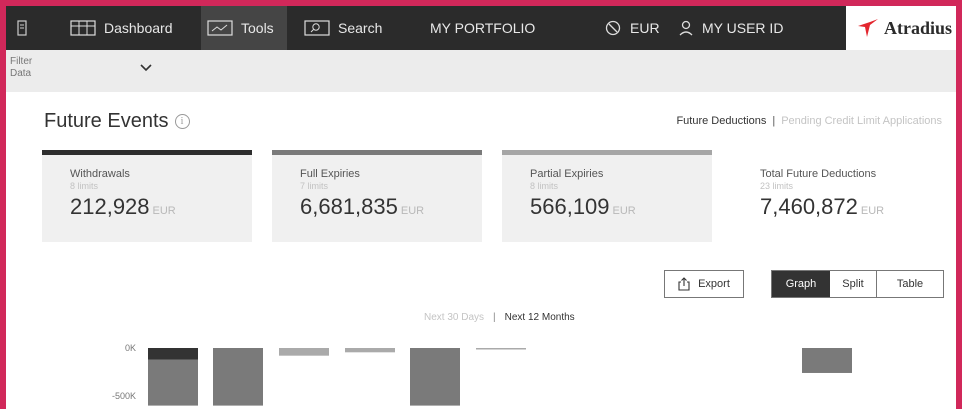  What do you see at coordinates (173, 354) in the screenshot?
I see `chart-bar-withdrawals` at bounding box center [173, 354].